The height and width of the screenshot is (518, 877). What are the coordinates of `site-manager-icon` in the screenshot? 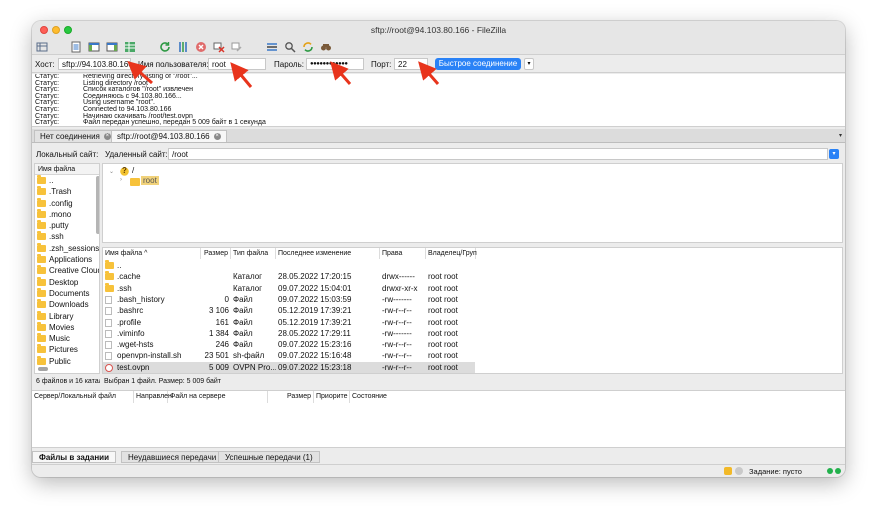 It's located at (42, 47).